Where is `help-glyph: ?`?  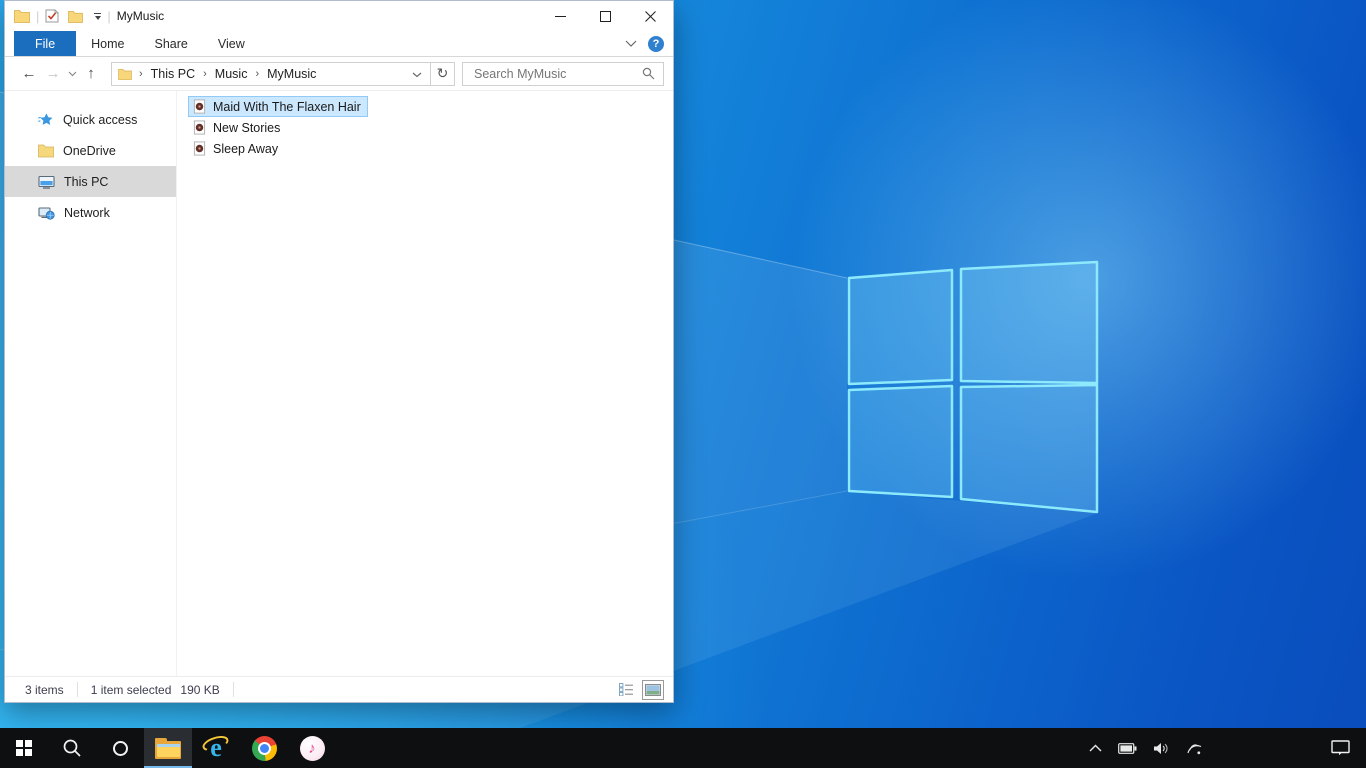
help-glyph: ? is located at coordinates (656, 43).